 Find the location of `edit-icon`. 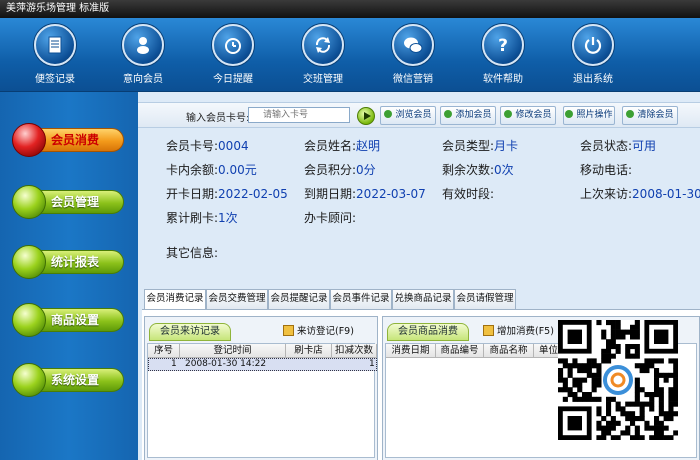

edit-icon is located at coordinates (508, 114).